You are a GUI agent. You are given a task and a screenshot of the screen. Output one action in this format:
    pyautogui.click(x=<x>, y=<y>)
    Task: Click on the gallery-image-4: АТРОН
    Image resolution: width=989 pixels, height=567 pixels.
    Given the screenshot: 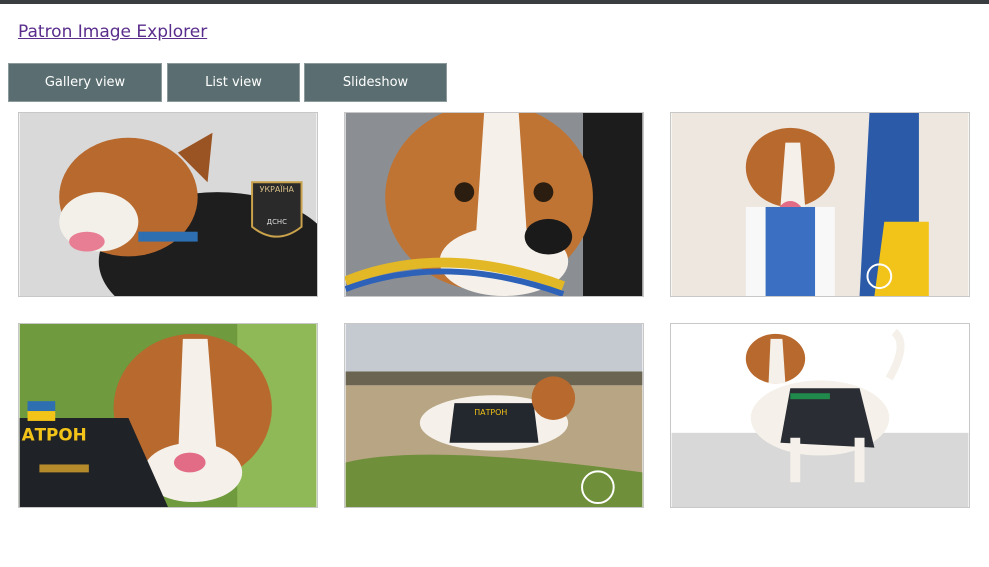 What is the action you would take?
    pyautogui.click(x=168, y=415)
    